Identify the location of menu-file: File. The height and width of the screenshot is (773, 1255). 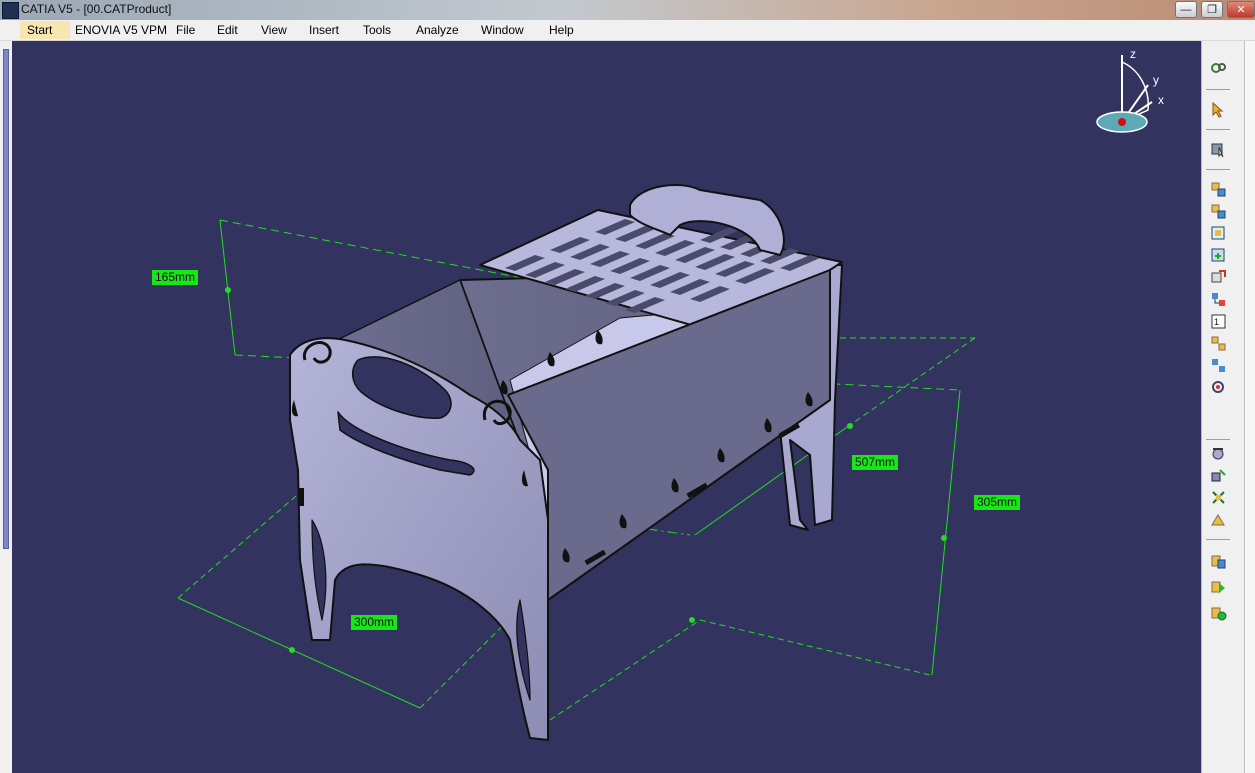
(185, 30).